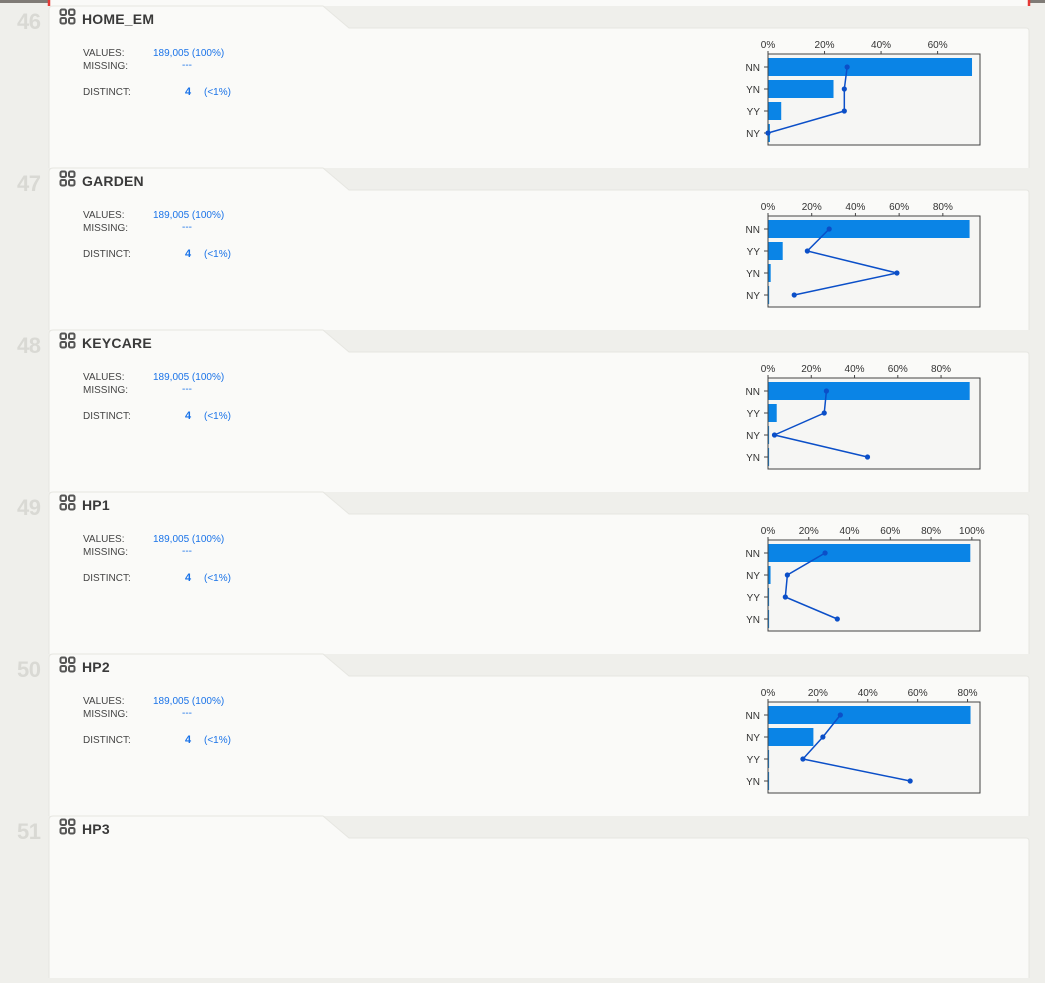 The width and height of the screenshot is (1045, 983). I want to click on variable-name: HP1, so click(96, 505).